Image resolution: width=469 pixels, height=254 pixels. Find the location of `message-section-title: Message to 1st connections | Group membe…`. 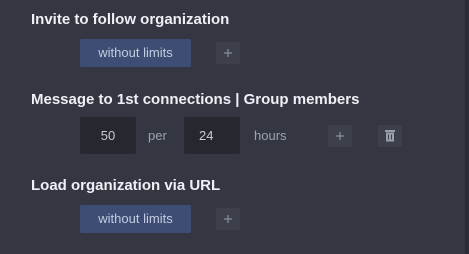

message-section-title: Message to 1st connections | Group membe… is located at coordinates (195, 99).